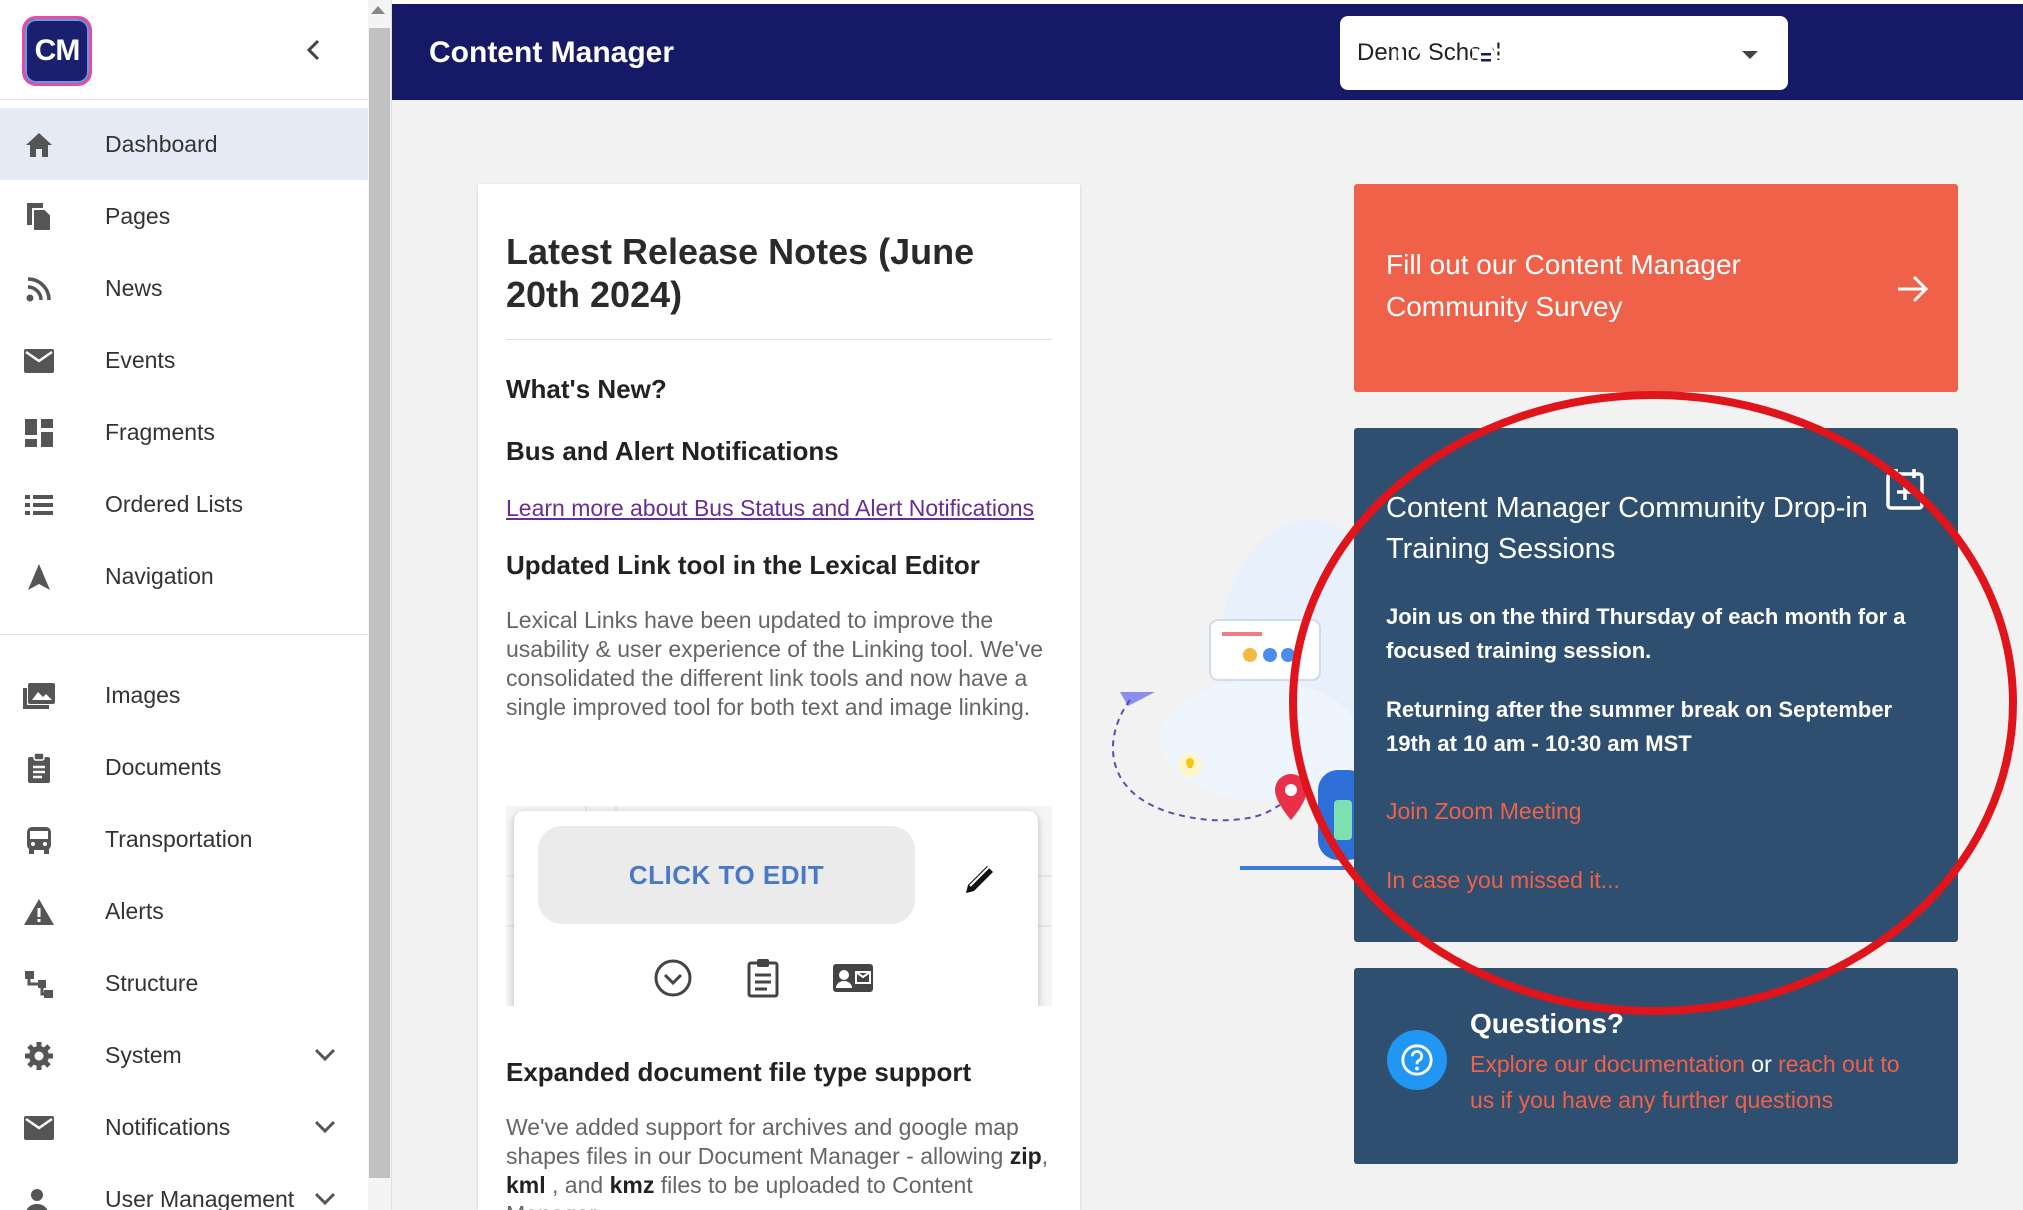 The width and height of the screenshot is (2023, 1210). I want to click on sidebar-item-label: Fragments, so click(160, 431).